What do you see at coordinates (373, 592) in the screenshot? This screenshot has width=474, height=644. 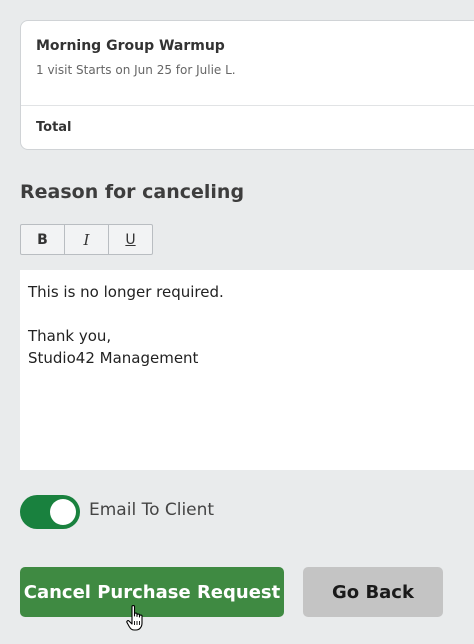 I see `go-back-button: Go Back` at bounding box center [373, 592].